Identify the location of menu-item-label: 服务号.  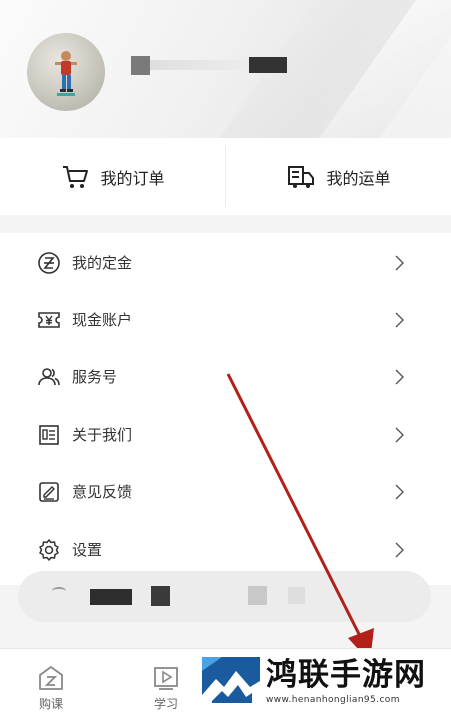
(95, 377).